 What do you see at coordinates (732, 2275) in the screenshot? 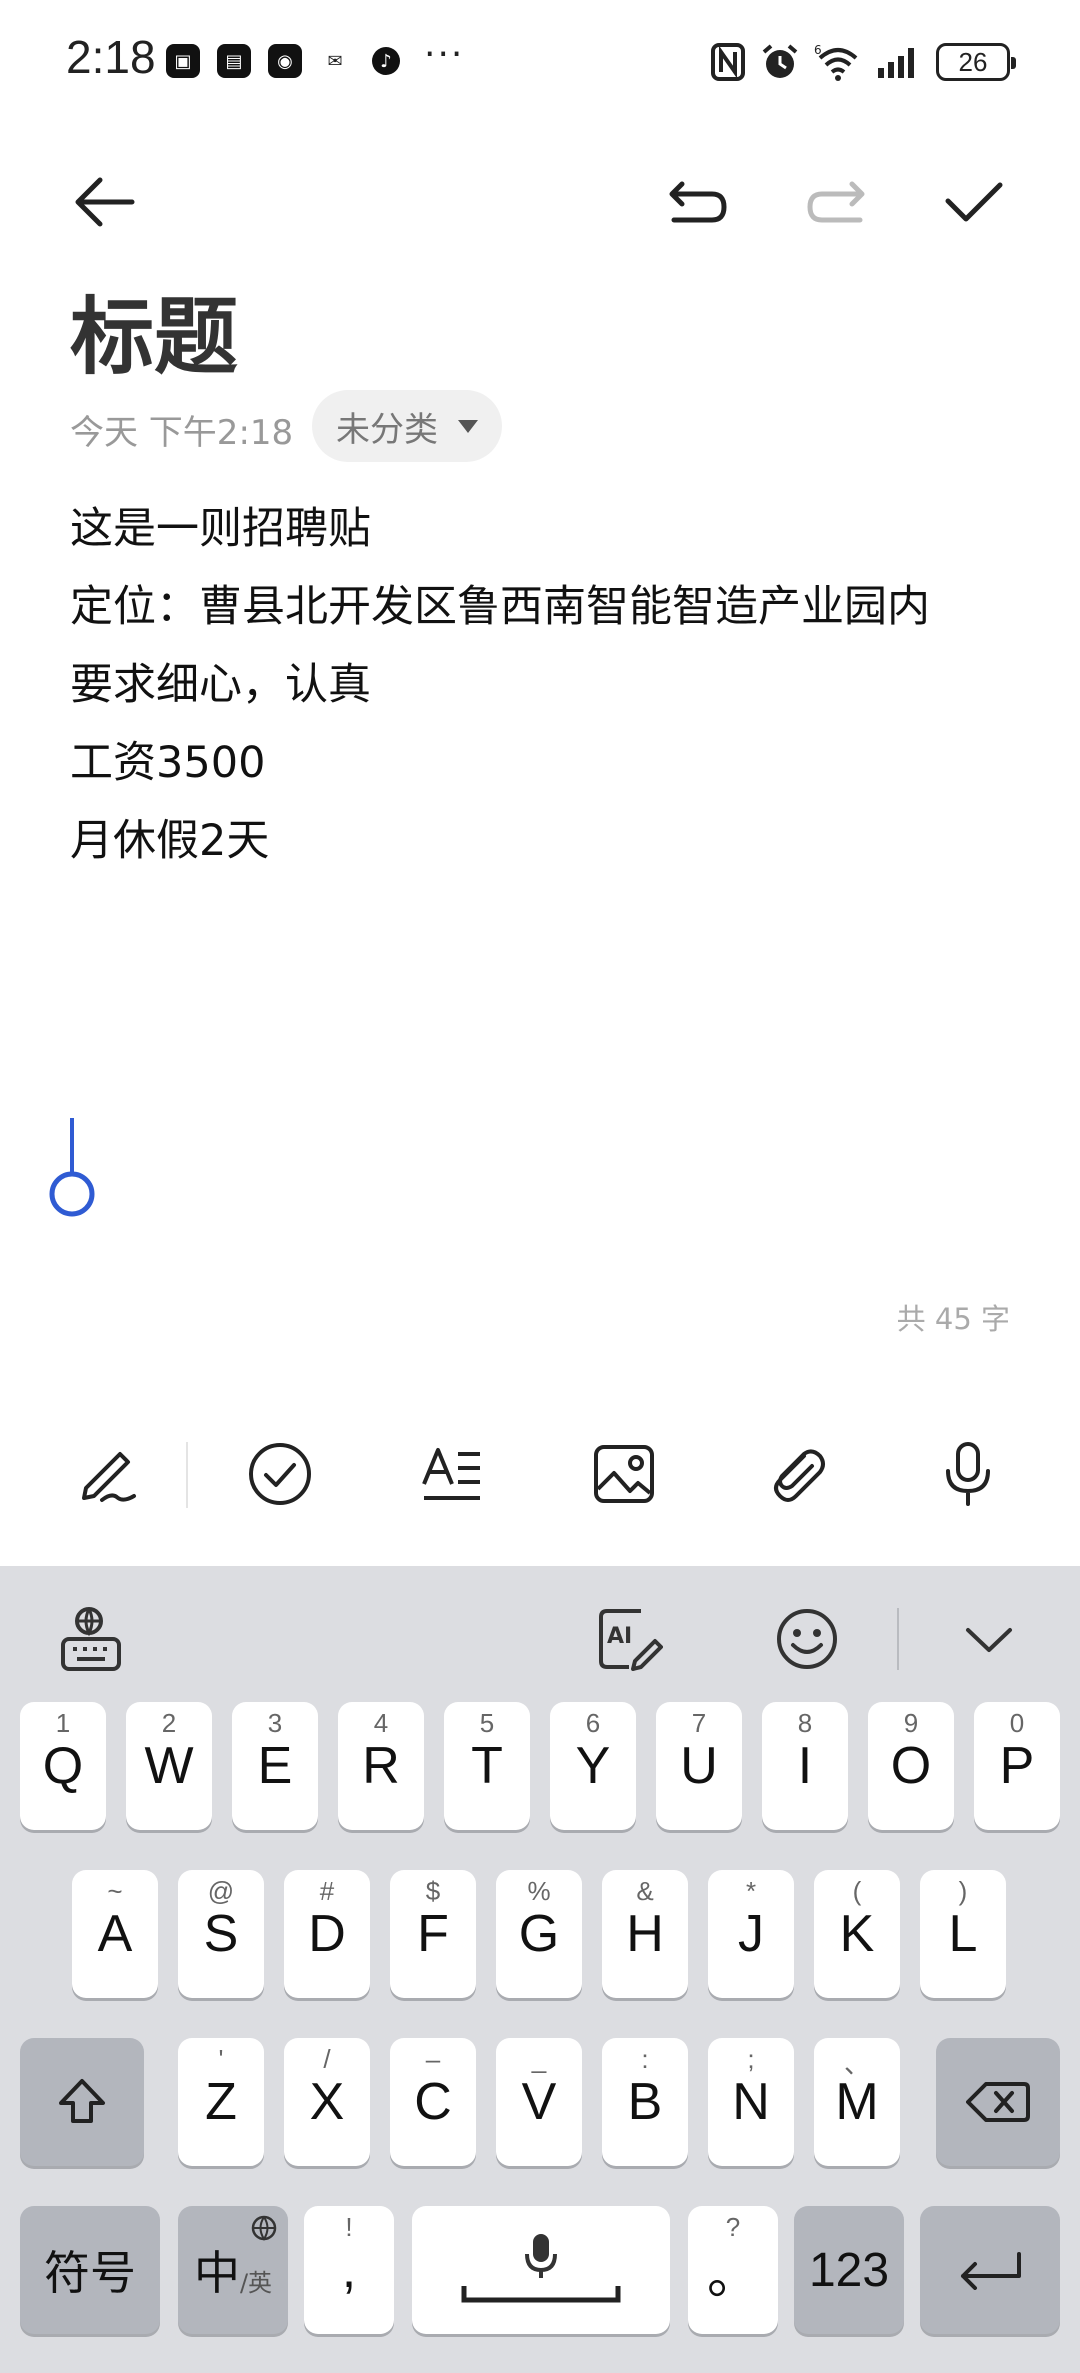
I see `key-label: 。` at bounding box center [732, 2275].